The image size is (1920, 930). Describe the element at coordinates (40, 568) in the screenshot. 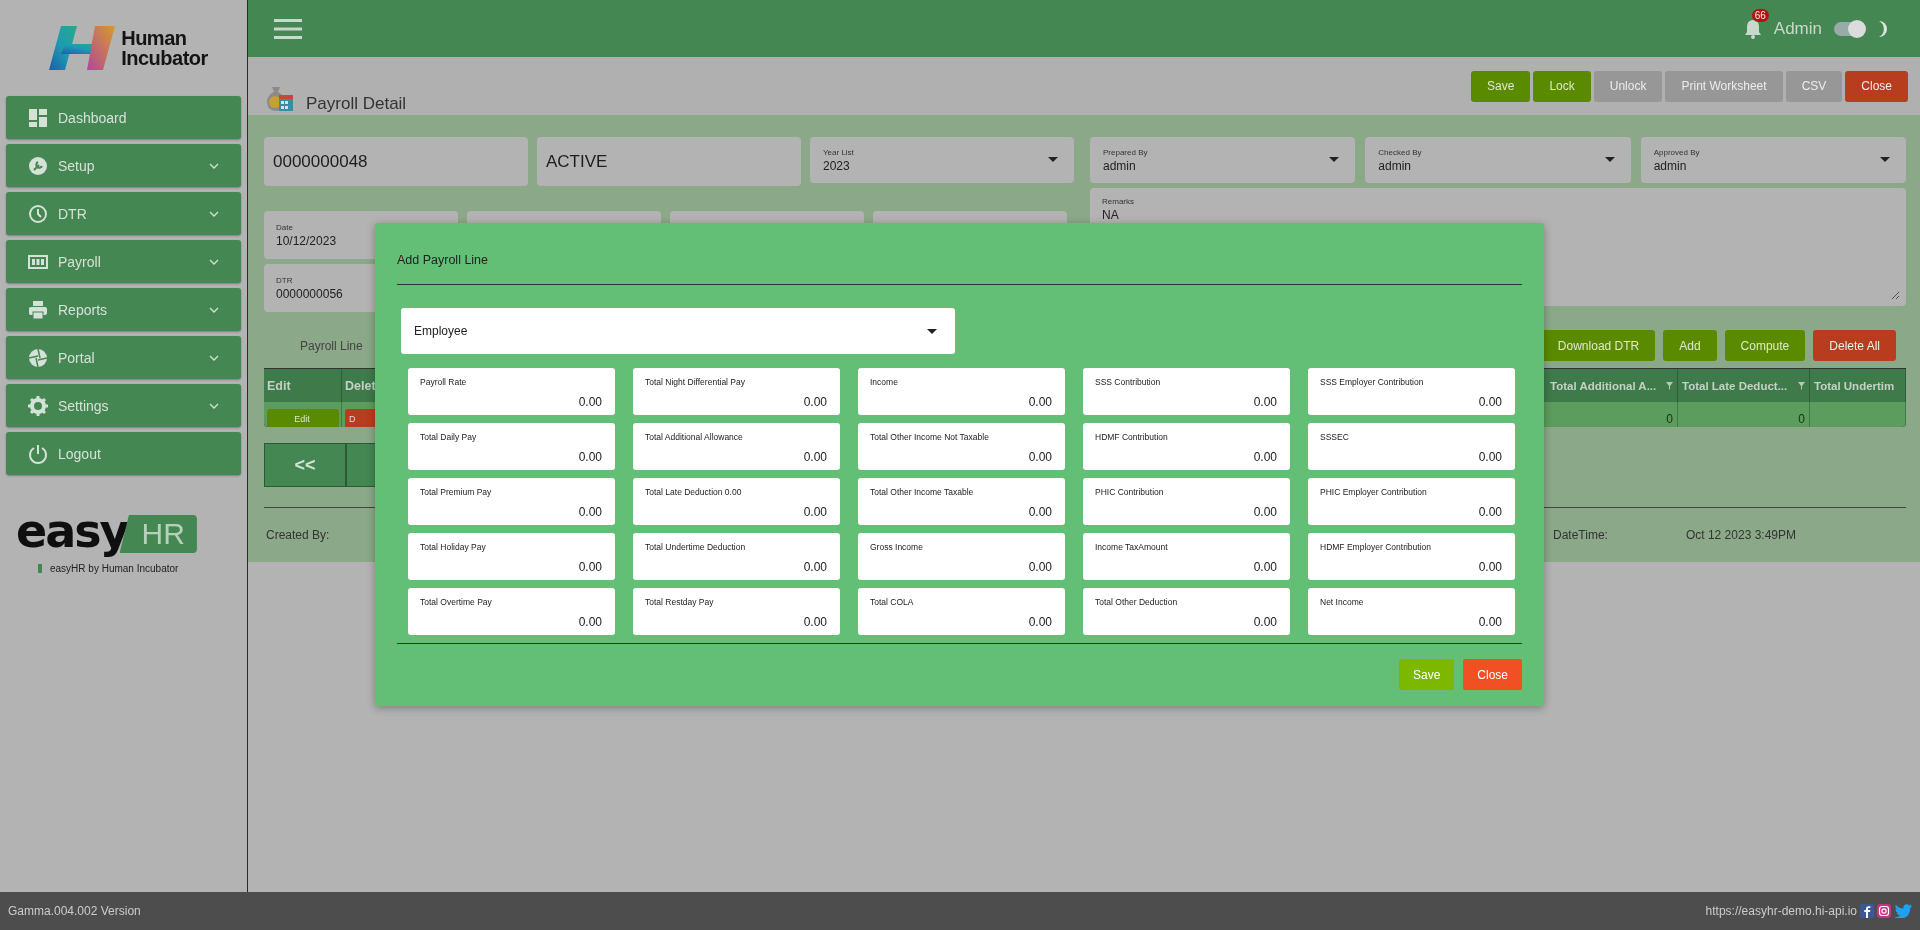

I see `tagline-marker` at that location.